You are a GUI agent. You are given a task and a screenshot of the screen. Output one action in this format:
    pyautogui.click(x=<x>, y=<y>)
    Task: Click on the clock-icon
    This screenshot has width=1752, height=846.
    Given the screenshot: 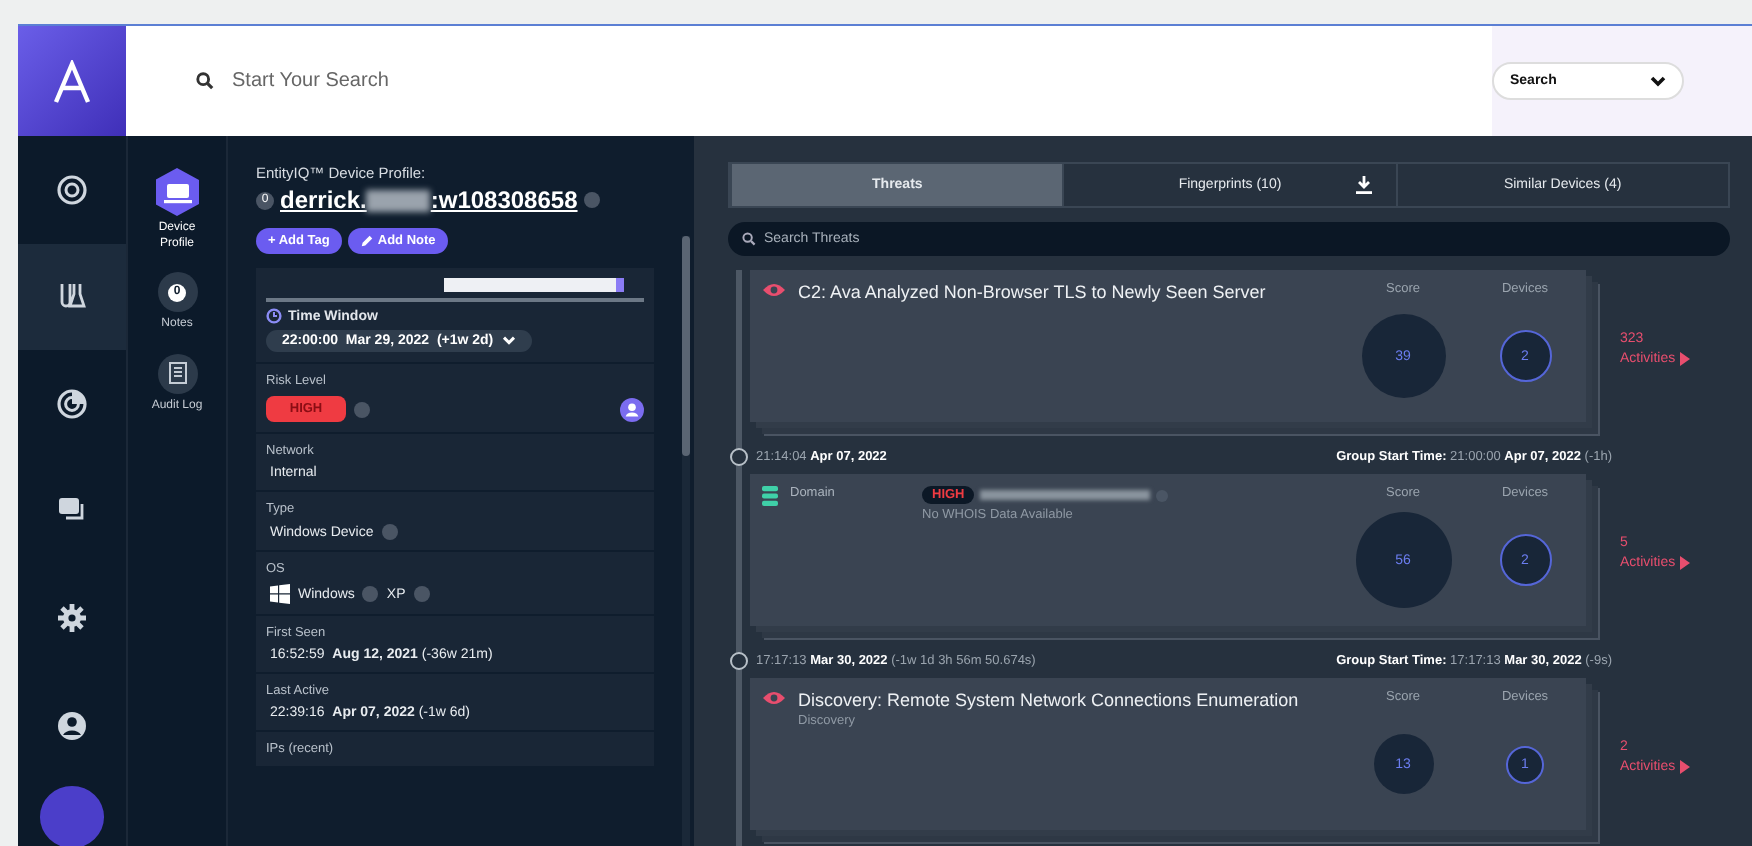 What is the action you would take?
    pyautogui.click(x=274, y=316)
    